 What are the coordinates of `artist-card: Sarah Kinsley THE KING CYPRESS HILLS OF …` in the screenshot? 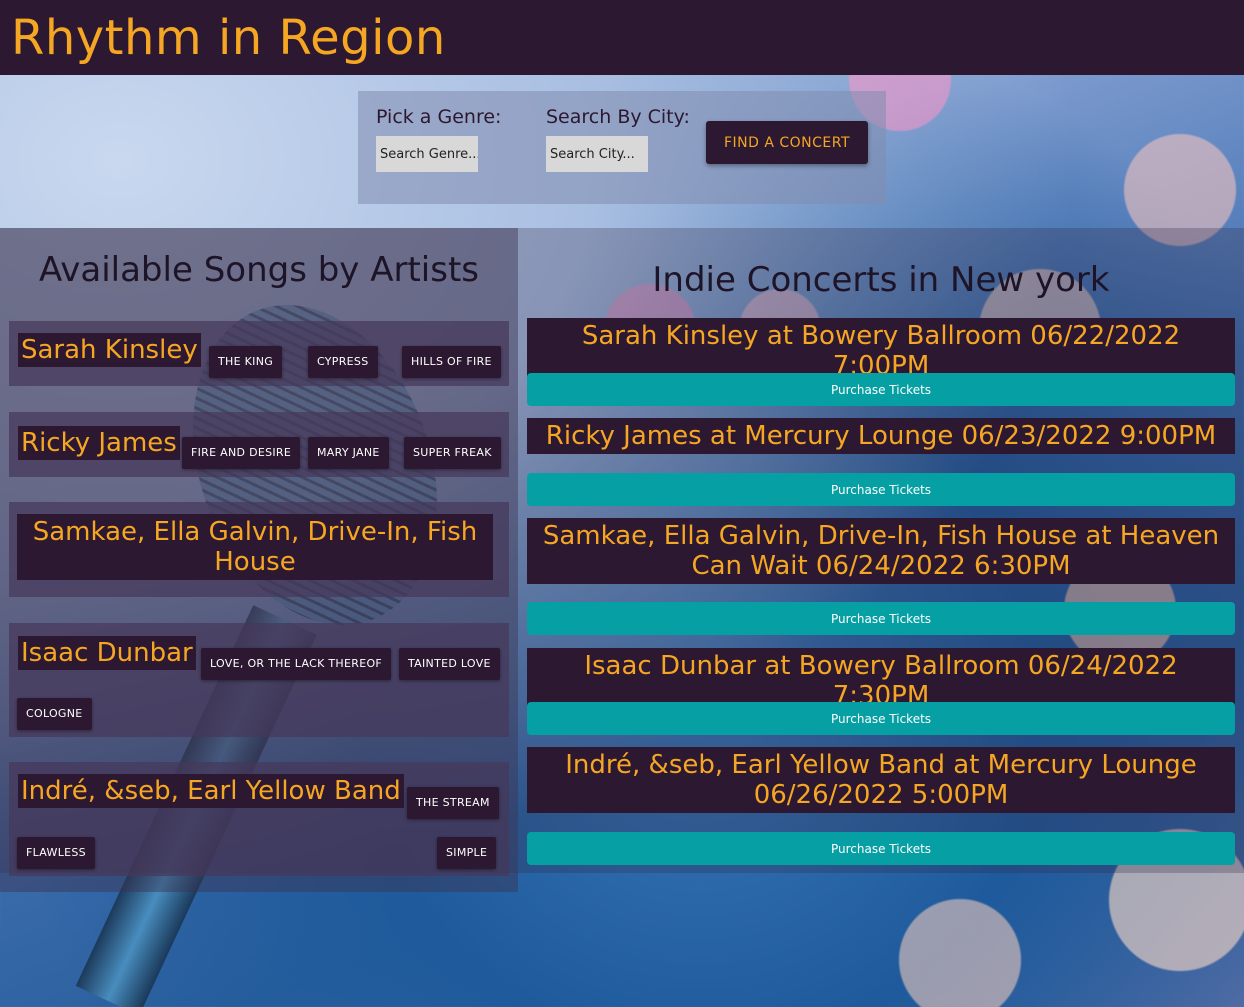 It's located at (259, 353).